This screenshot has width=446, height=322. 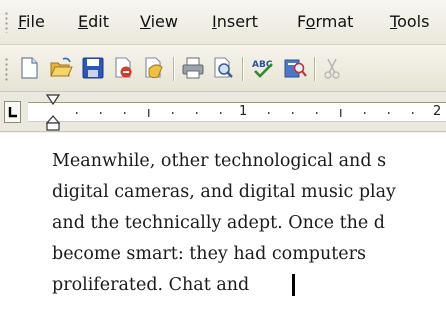 I want to click on open-button, so click(x=61, y=68).